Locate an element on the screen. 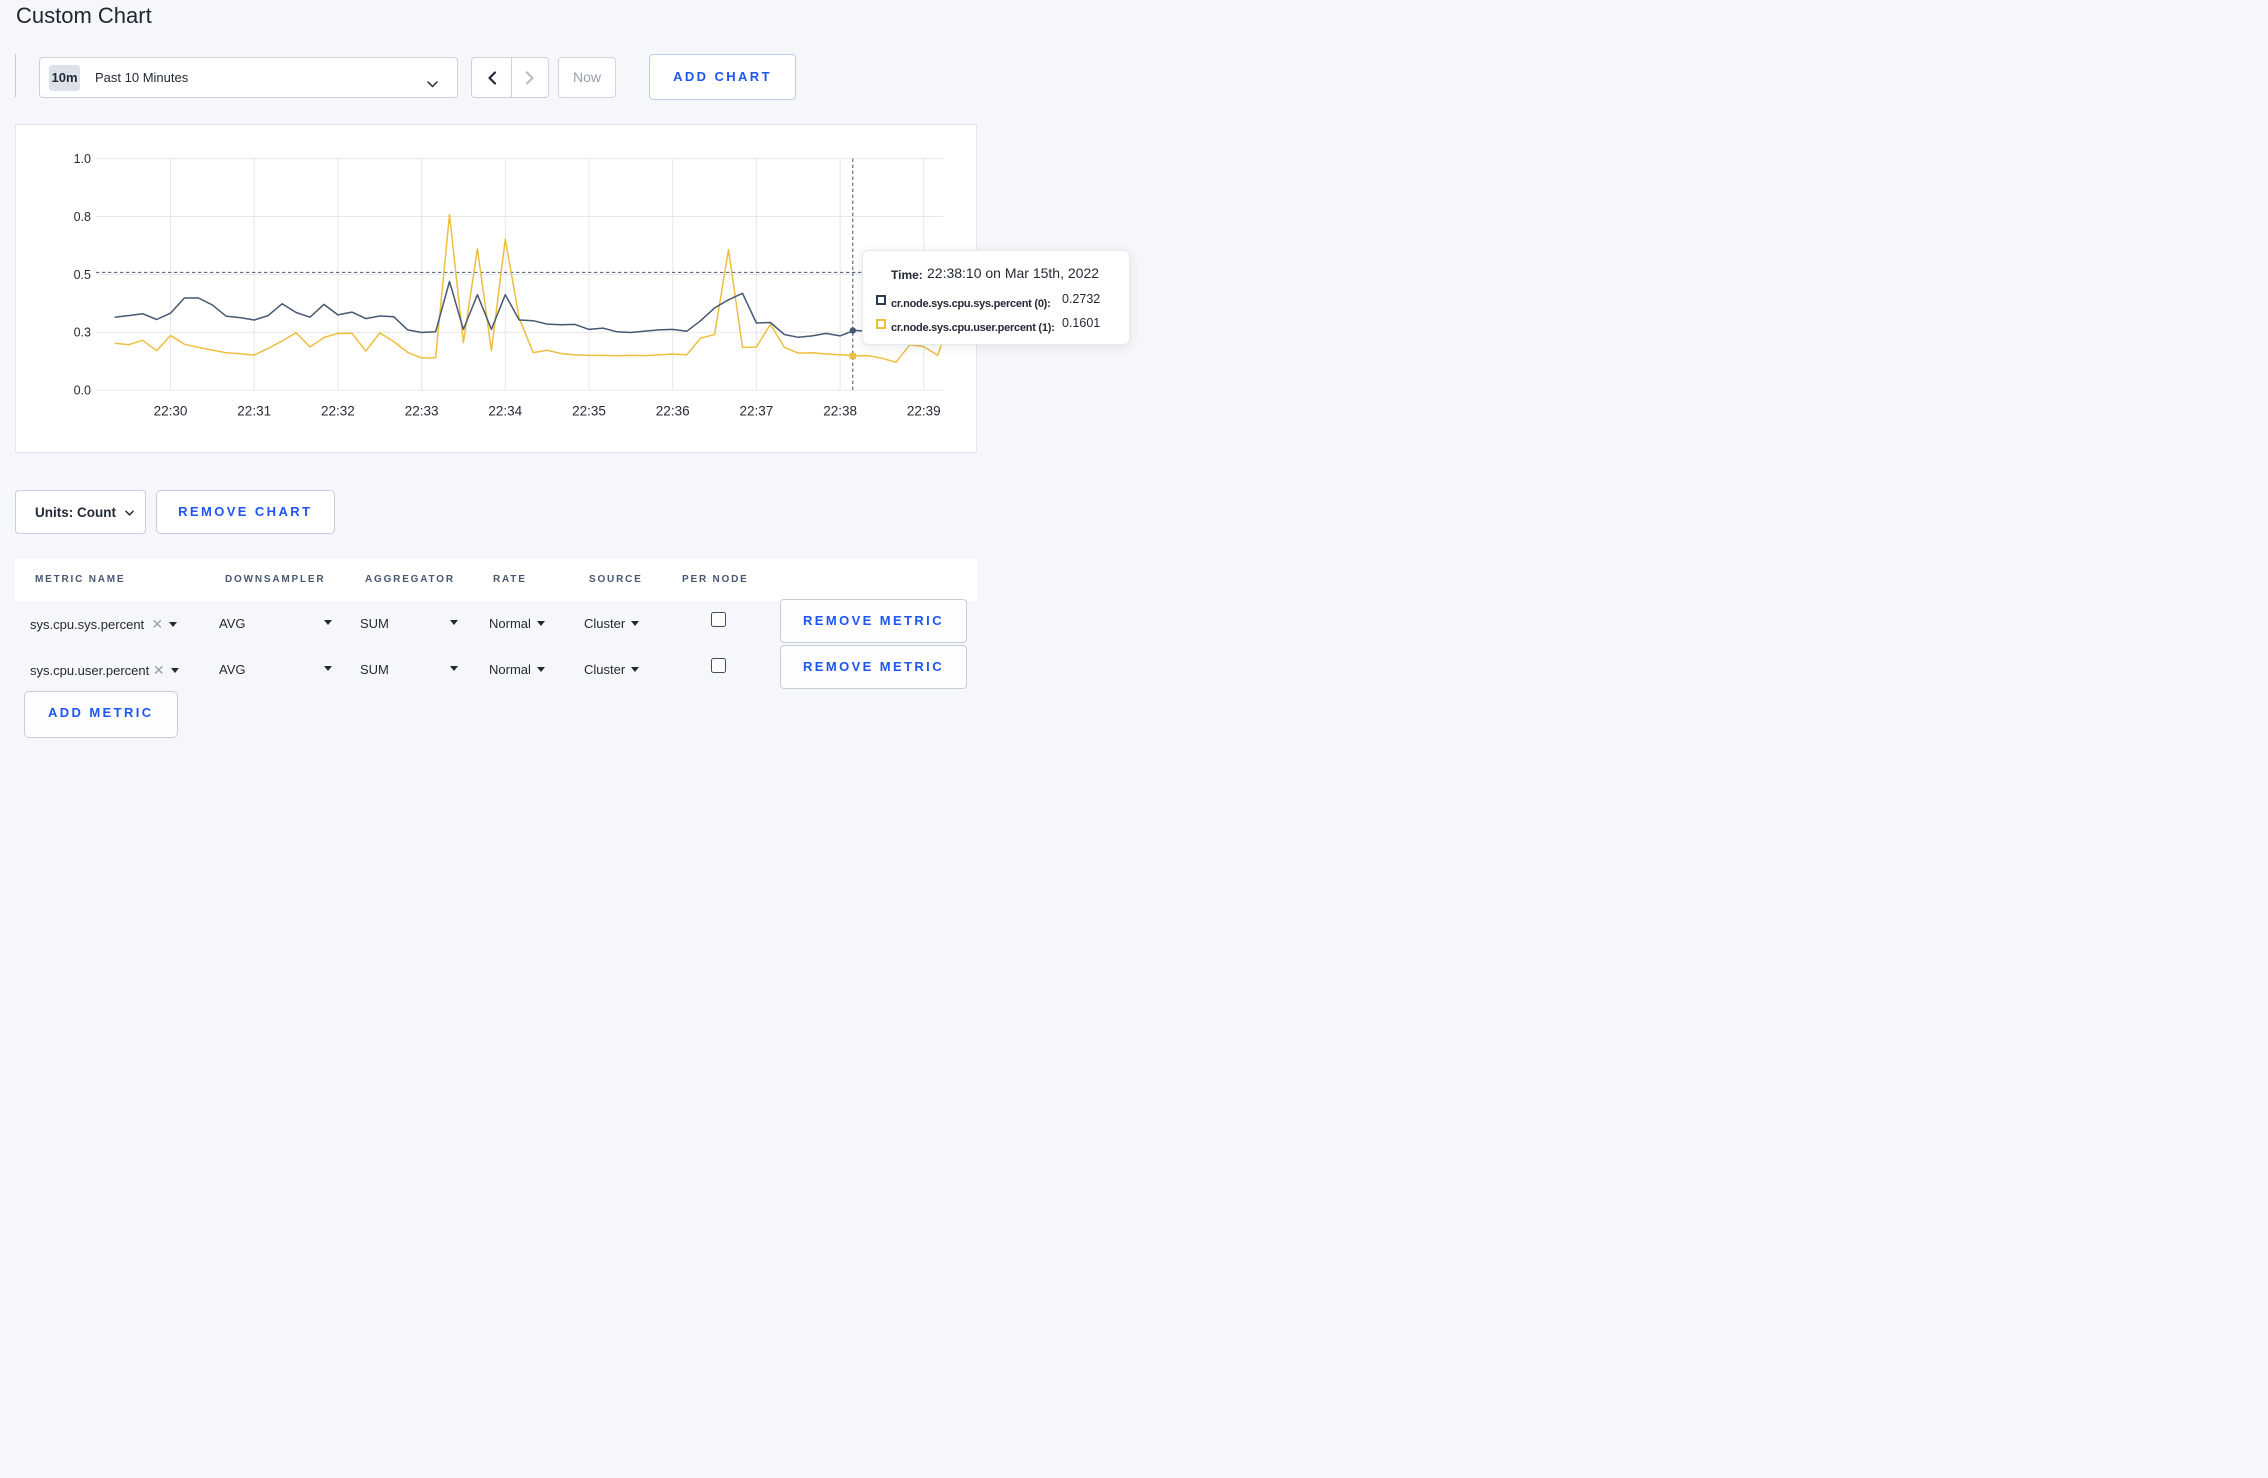 The height and width of the screenshot is (1478, 2268). svg-text: 0.5 is located at coordinates (82, 275).